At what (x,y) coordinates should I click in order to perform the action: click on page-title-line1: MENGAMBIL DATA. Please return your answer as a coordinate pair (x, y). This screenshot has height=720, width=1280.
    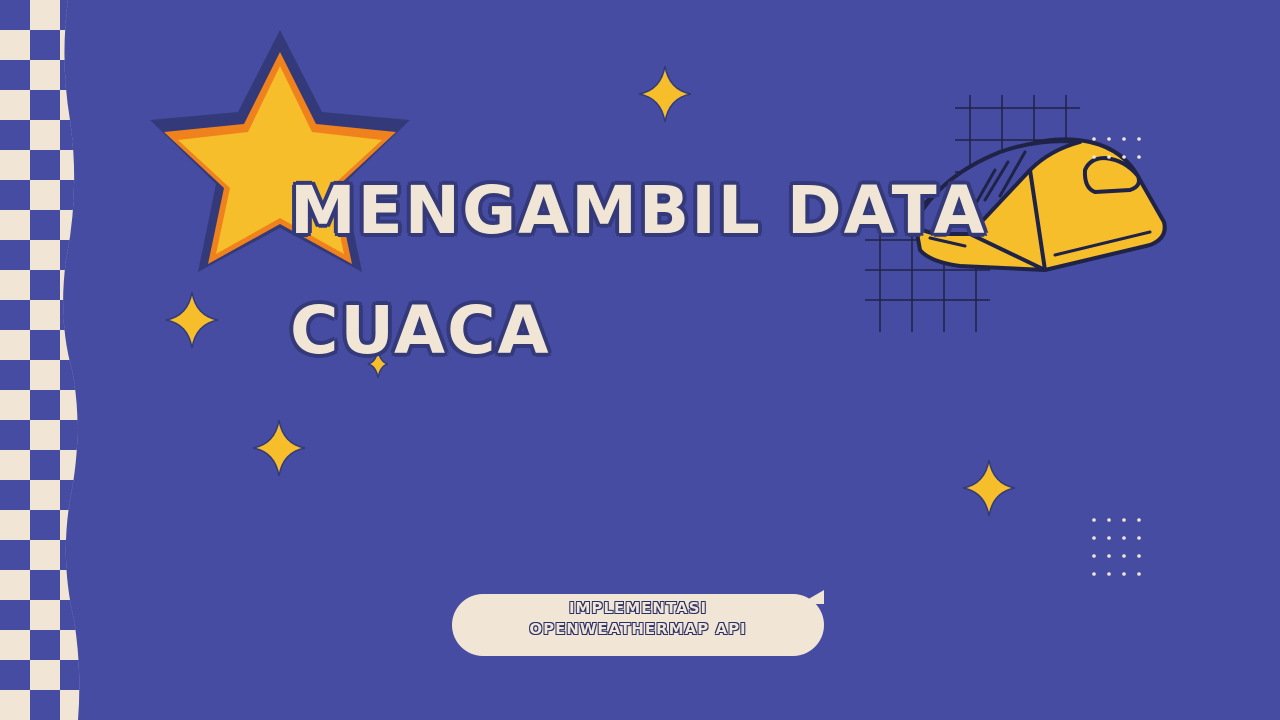
    Looking at the image, I should click on (638, 210).